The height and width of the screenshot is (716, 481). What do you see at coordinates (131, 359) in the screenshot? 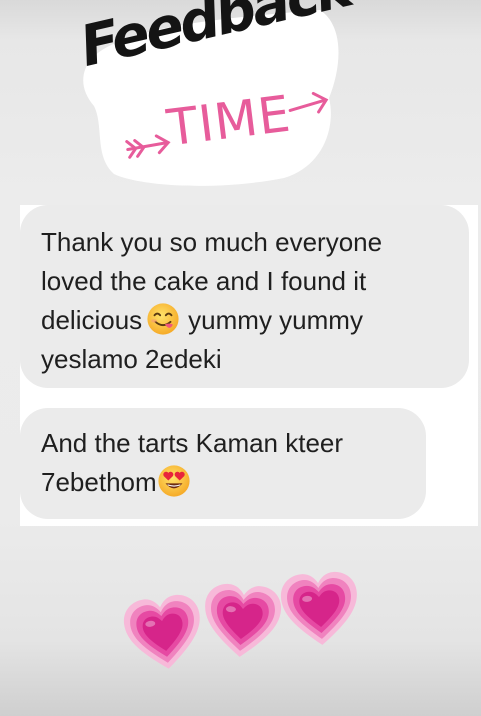
I see `message-1-line-4: yeslamo 2edeki` at bounding box center [131, 359].